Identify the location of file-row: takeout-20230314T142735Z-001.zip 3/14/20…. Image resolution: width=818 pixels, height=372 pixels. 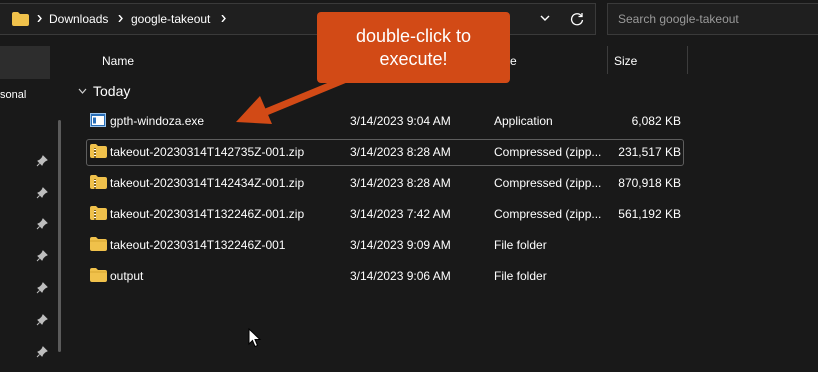
(385, 152).